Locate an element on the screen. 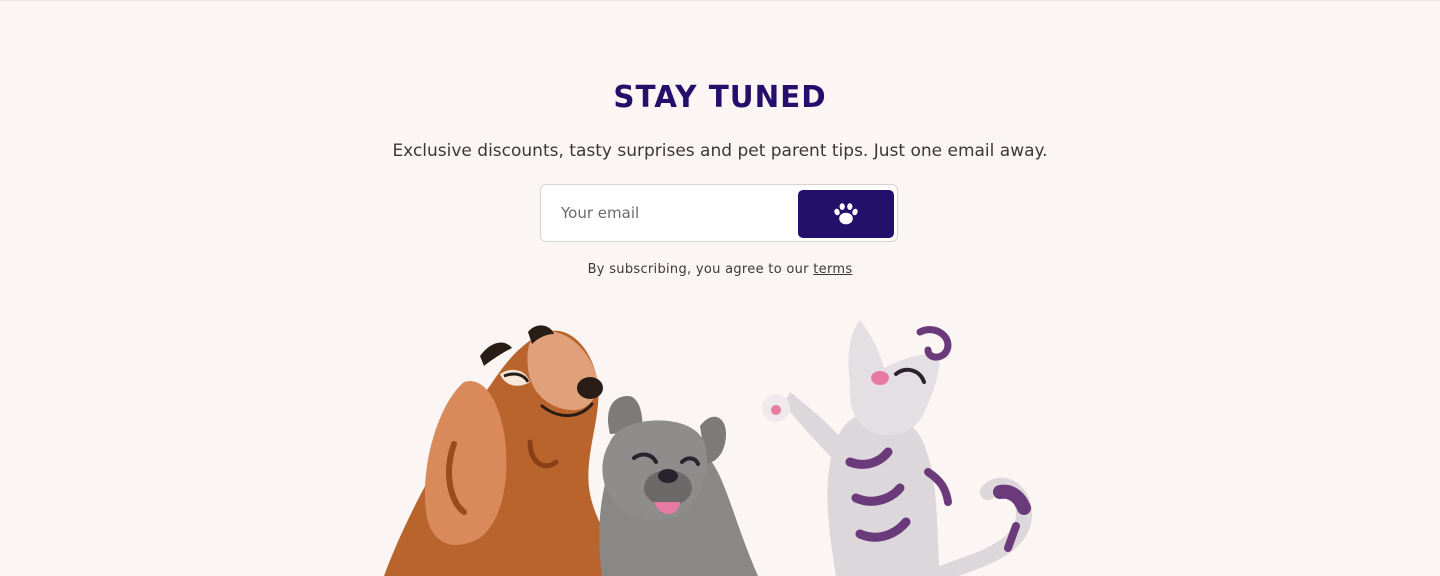  dog-bulldog-illustration is located at coordinates (678, 486).